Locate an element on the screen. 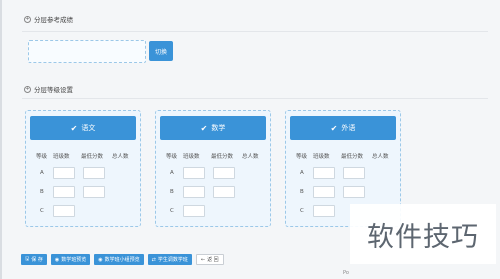  switch-button: 切换 is located at coordinates (161, 51).